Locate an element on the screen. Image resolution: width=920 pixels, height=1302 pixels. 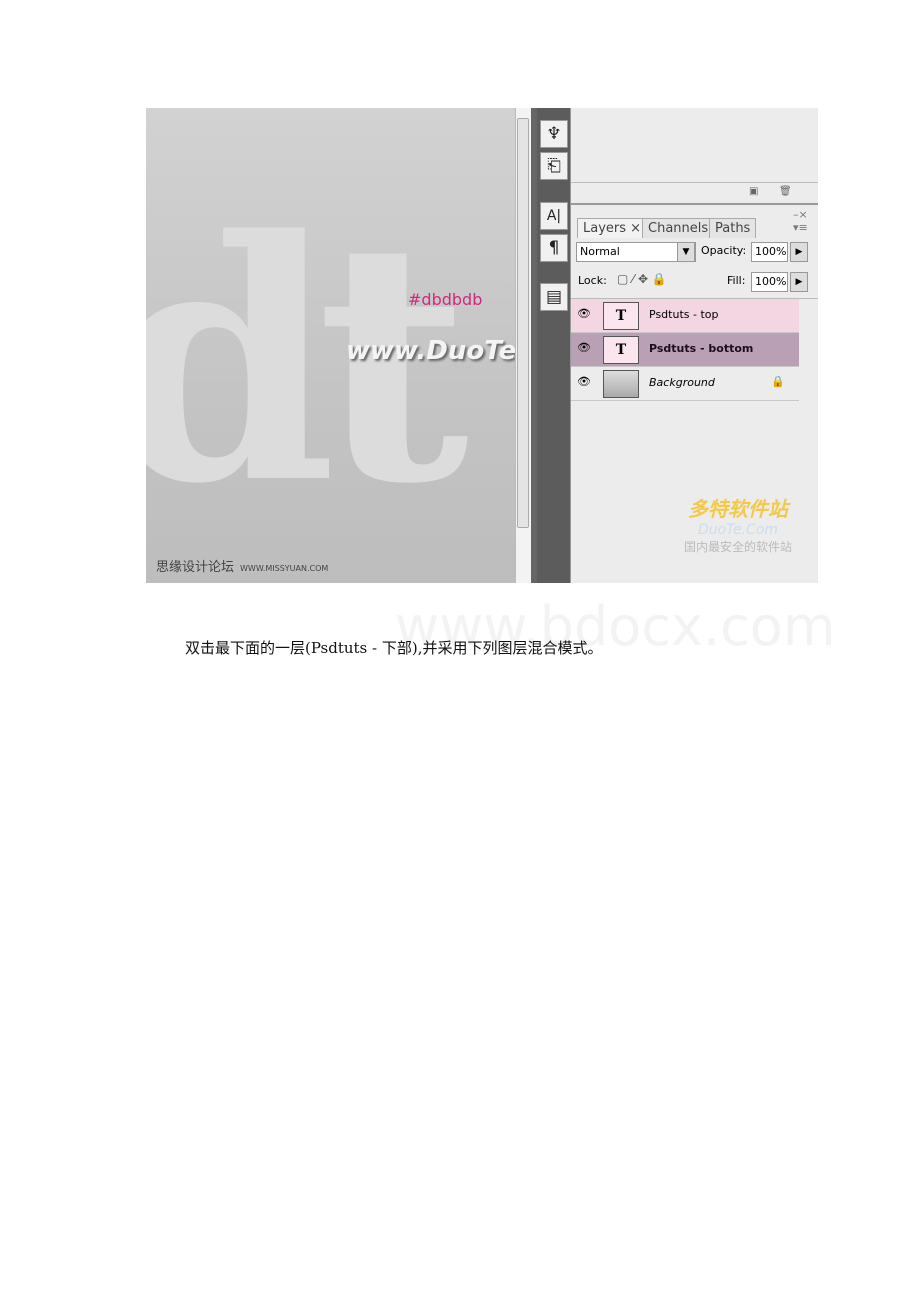
fill-arrow: ▶ is located at coordinates (799, 282).